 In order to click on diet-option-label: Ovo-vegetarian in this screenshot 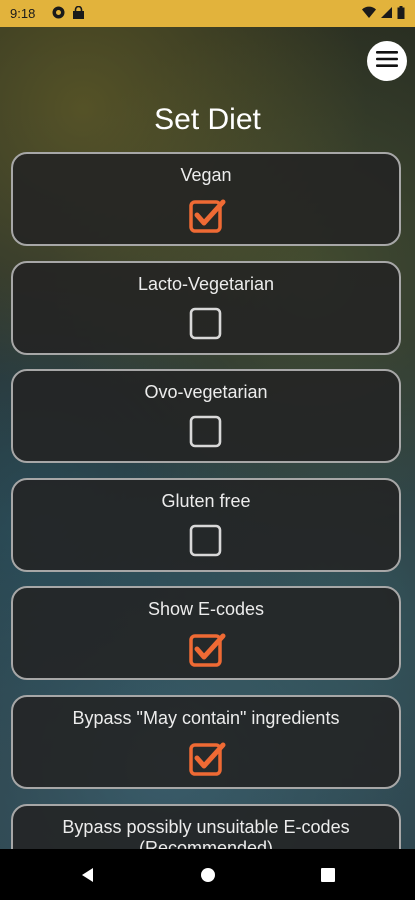, I will do `click(206, 392)`.